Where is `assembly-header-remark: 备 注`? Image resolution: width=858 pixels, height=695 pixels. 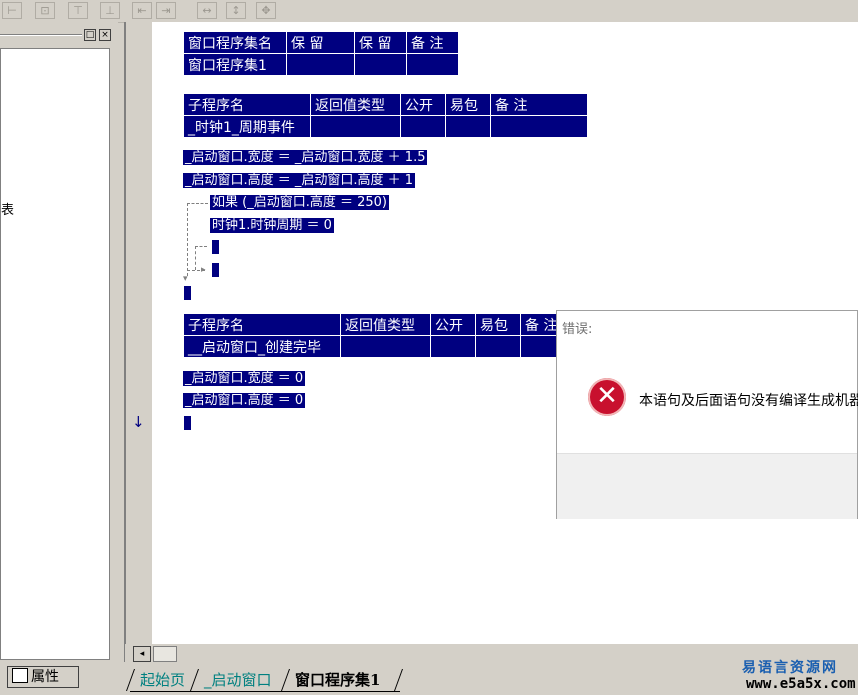 assembly-header-remark: 备 注 is located at coordinates (432, 42).